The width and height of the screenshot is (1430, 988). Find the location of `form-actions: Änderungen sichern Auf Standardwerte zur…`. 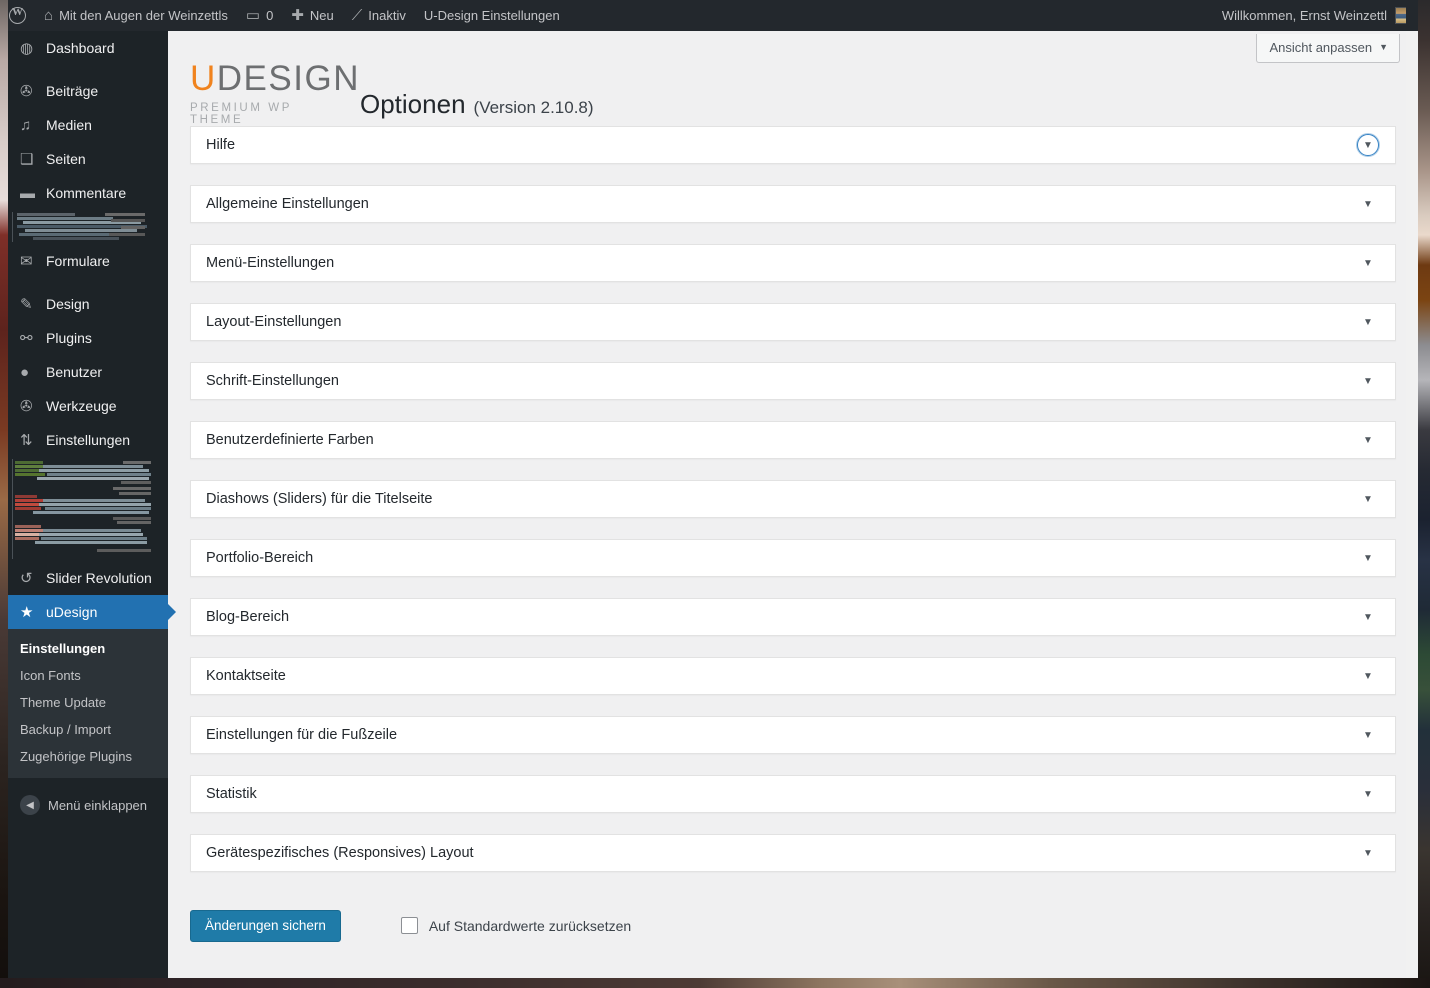

form-actions: Änderungen sichern Auf Standardwerte zur… is located at coordinates (793, 917).